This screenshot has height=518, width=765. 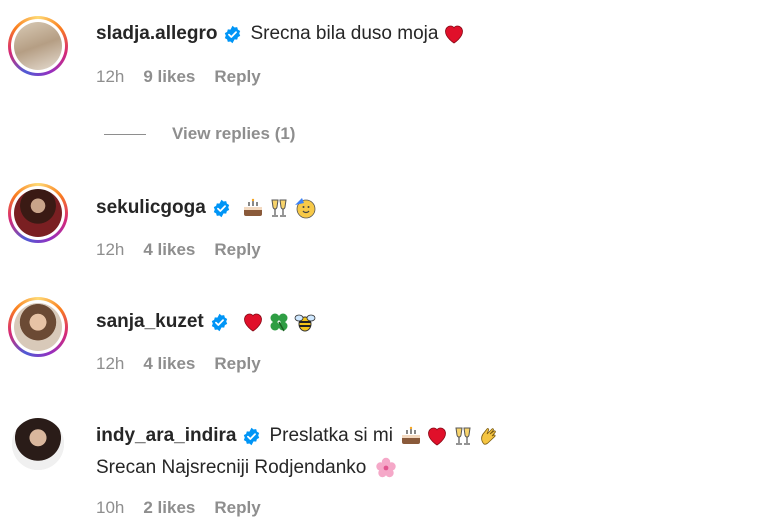 What do you see at coordinates (150, 322) in the screenshot?
I see `username: sanja_kuzet` at bounding box center [150, 322].